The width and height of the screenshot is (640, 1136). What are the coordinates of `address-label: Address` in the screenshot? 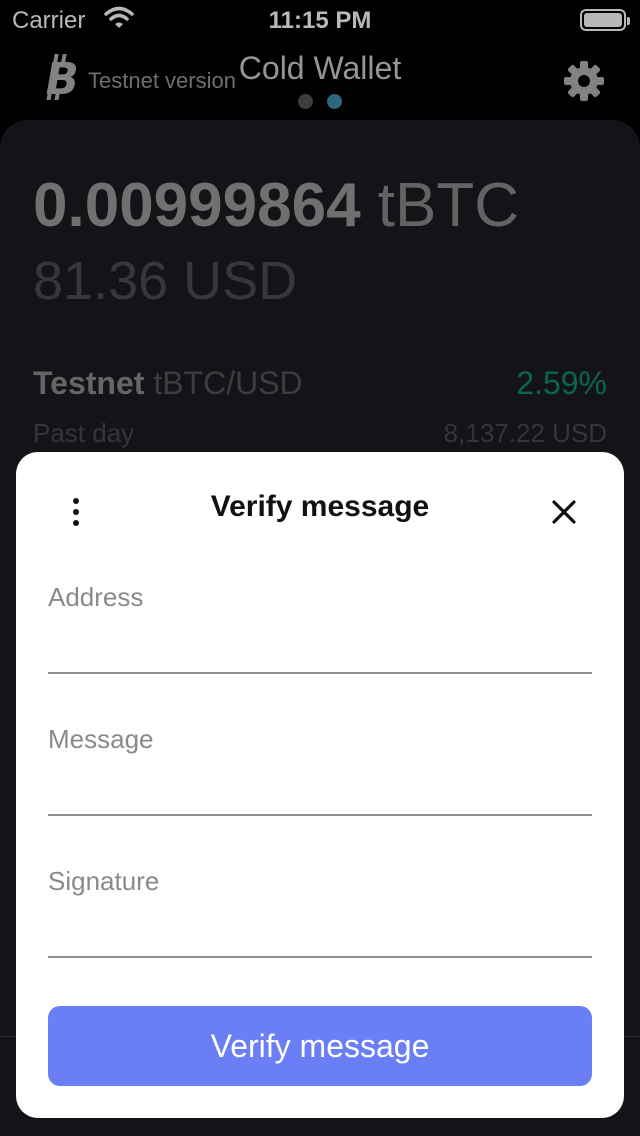 It's located at (96, 597).